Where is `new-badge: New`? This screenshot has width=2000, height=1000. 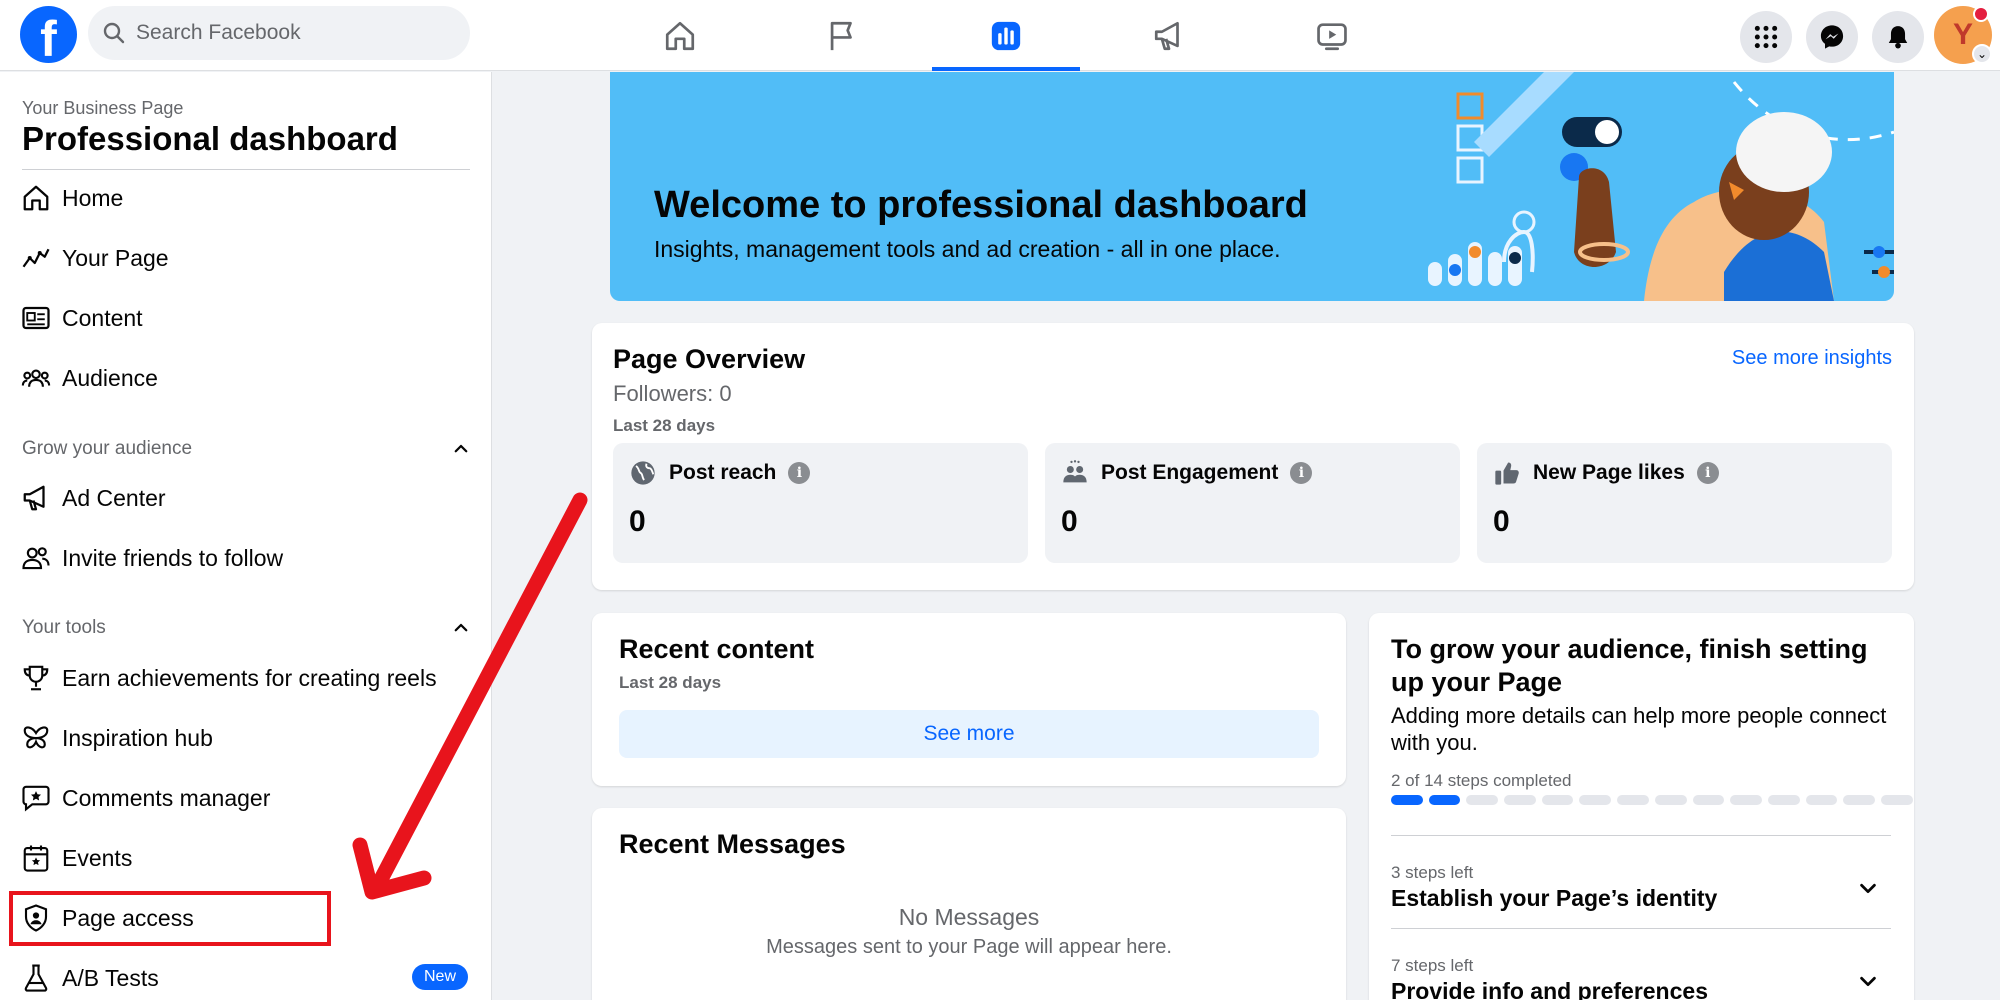
new-badge: New is located at coordinates (439, 977).